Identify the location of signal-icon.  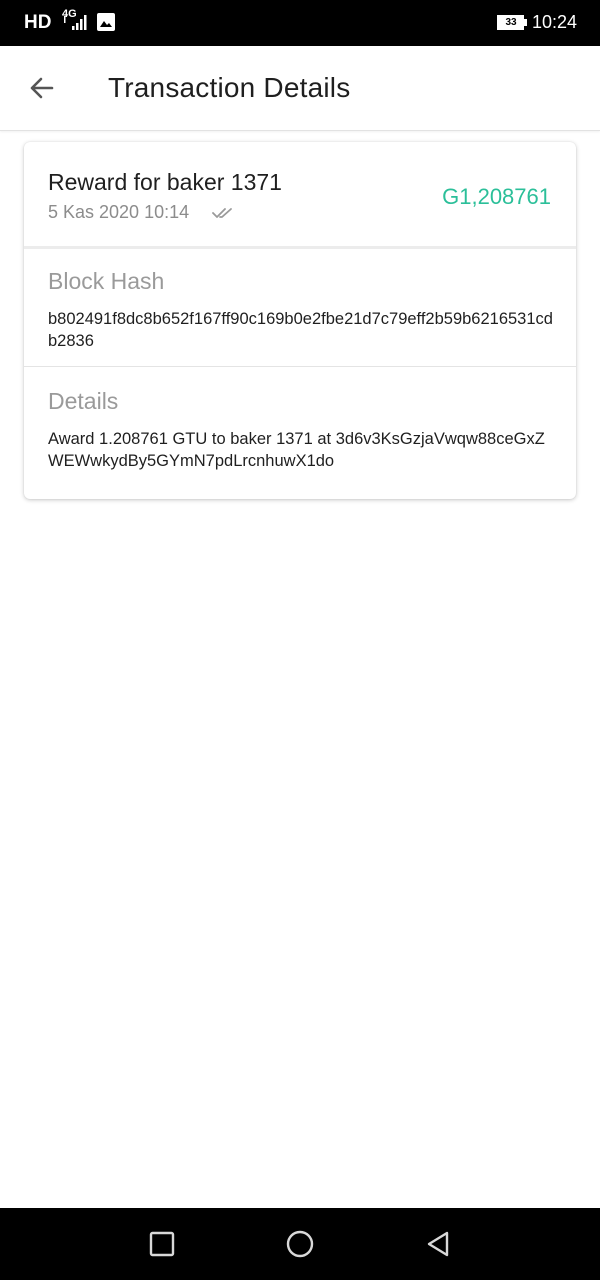
(75, 22).